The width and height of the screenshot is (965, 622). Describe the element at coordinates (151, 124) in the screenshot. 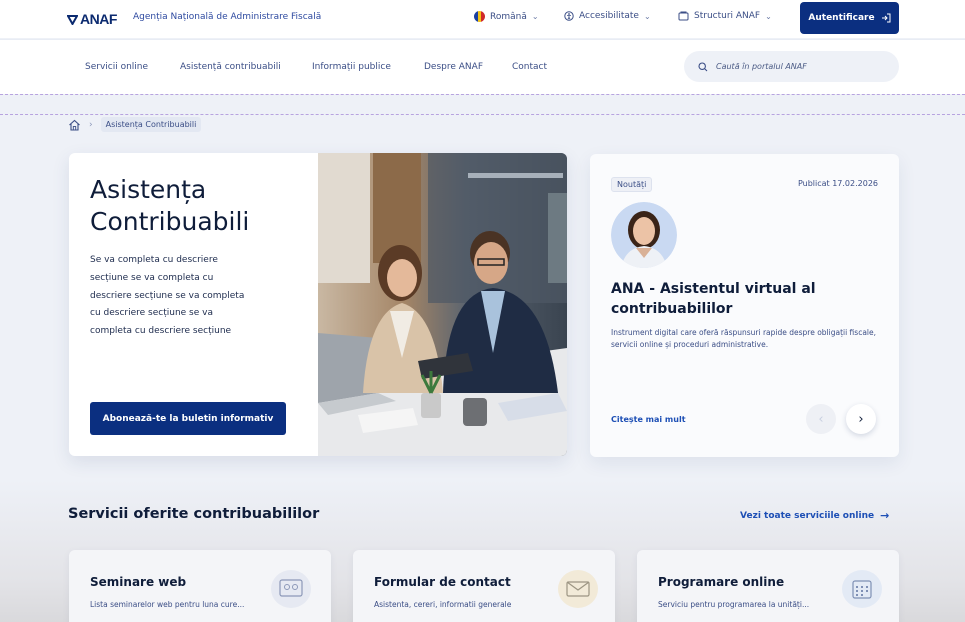

I see `breadcrumb-current: Asistența Contribuabili` at that location.